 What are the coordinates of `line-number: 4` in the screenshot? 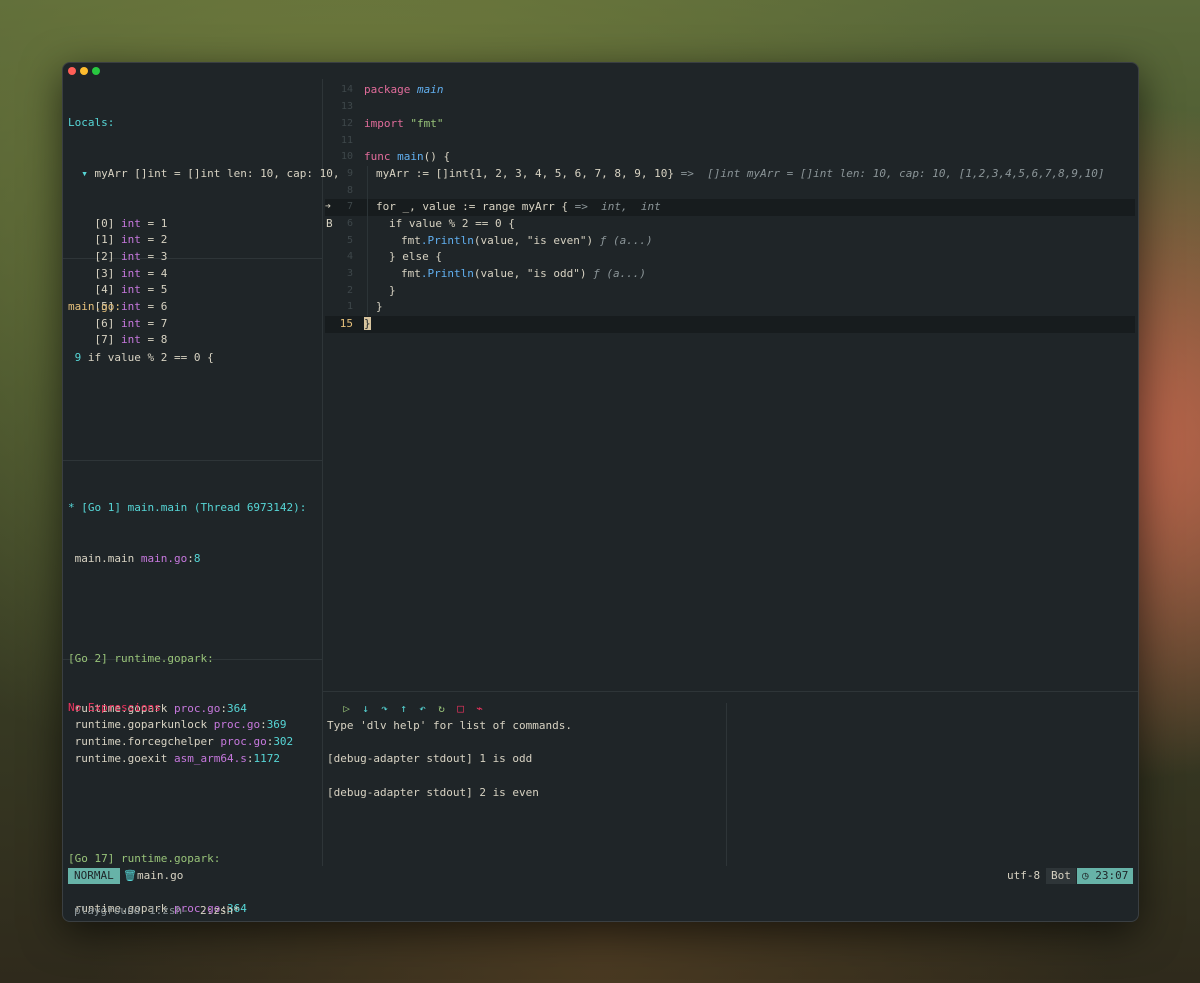 It's located at (349, 256).